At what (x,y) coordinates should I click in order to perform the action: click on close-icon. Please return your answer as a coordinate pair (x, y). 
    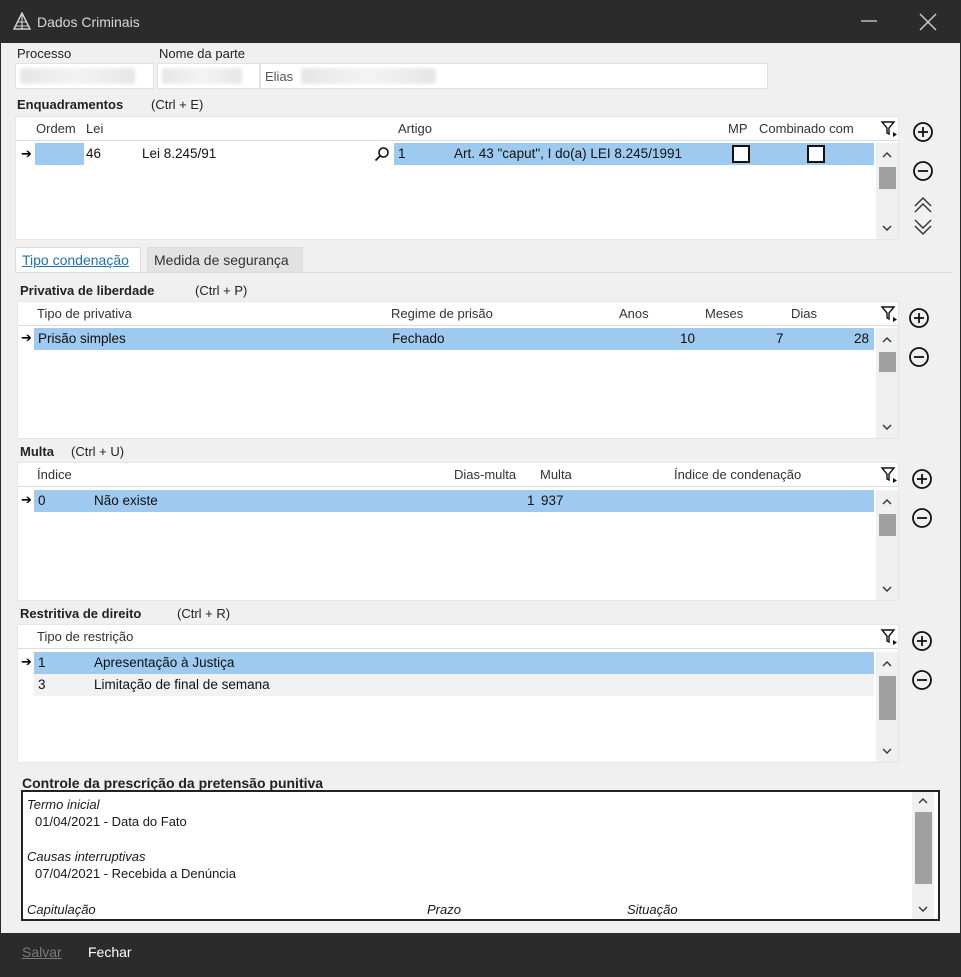
    Looking at the image, I should click on (928, 22).